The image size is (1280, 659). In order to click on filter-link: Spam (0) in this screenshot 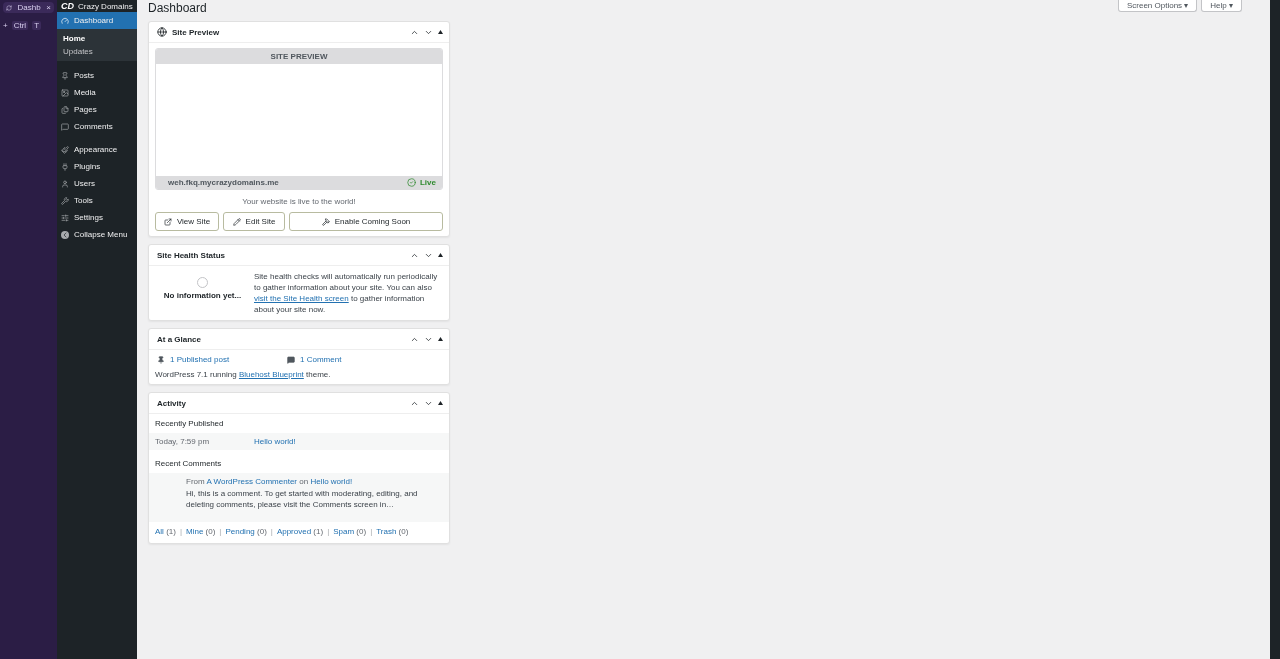, I will do `click(350, 531)`.